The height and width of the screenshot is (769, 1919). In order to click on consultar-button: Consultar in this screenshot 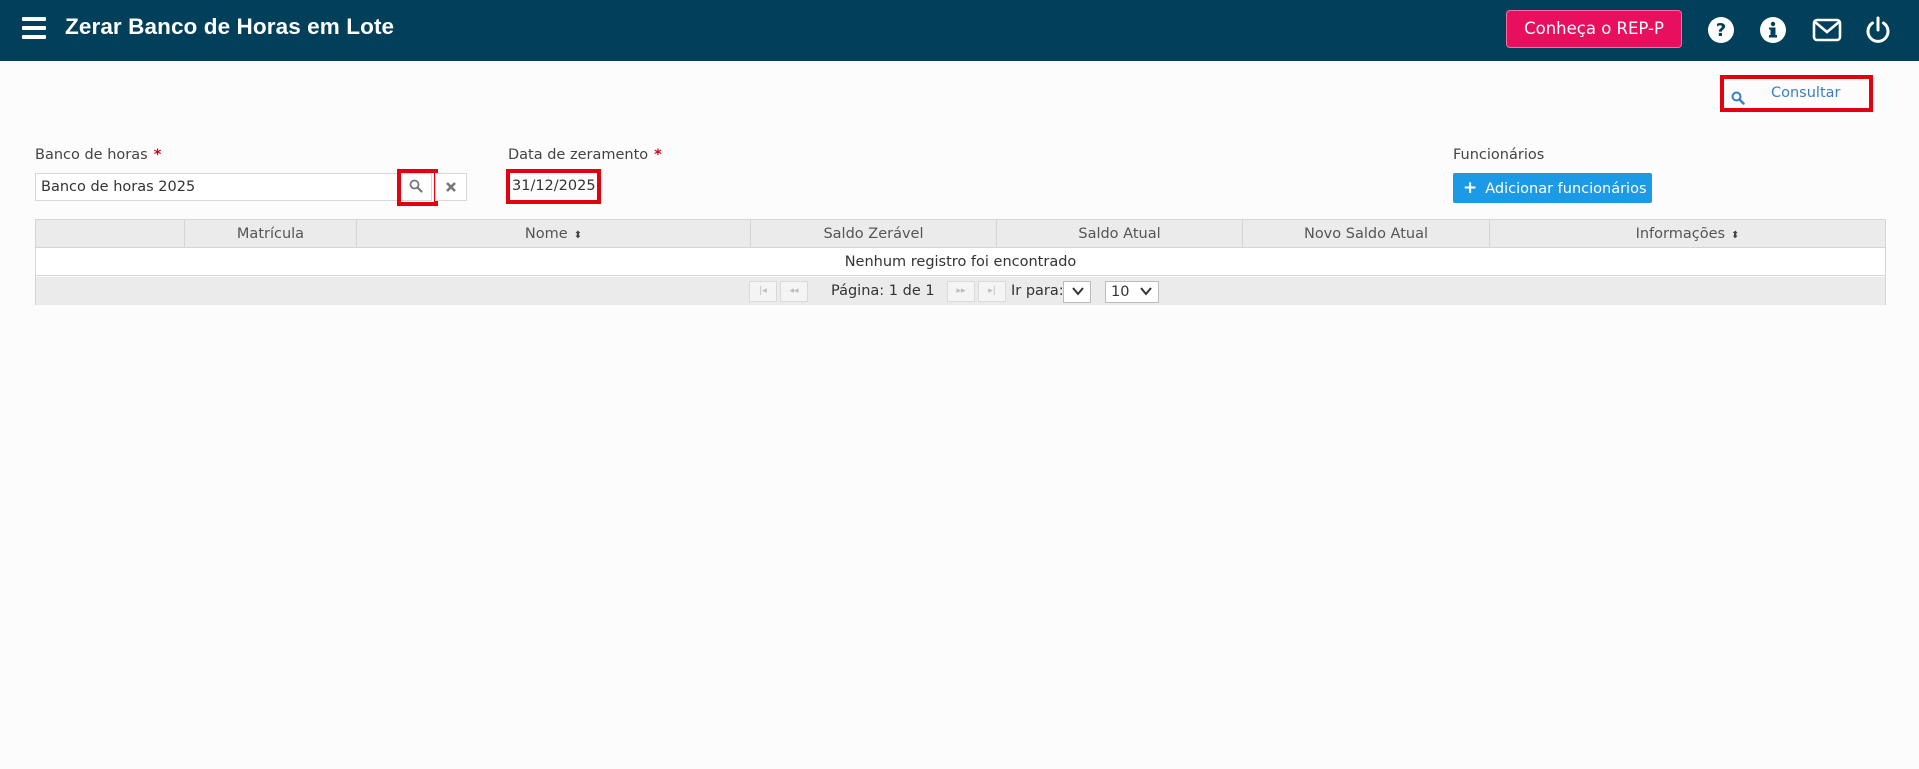, I will do `click(1796, 93)`.